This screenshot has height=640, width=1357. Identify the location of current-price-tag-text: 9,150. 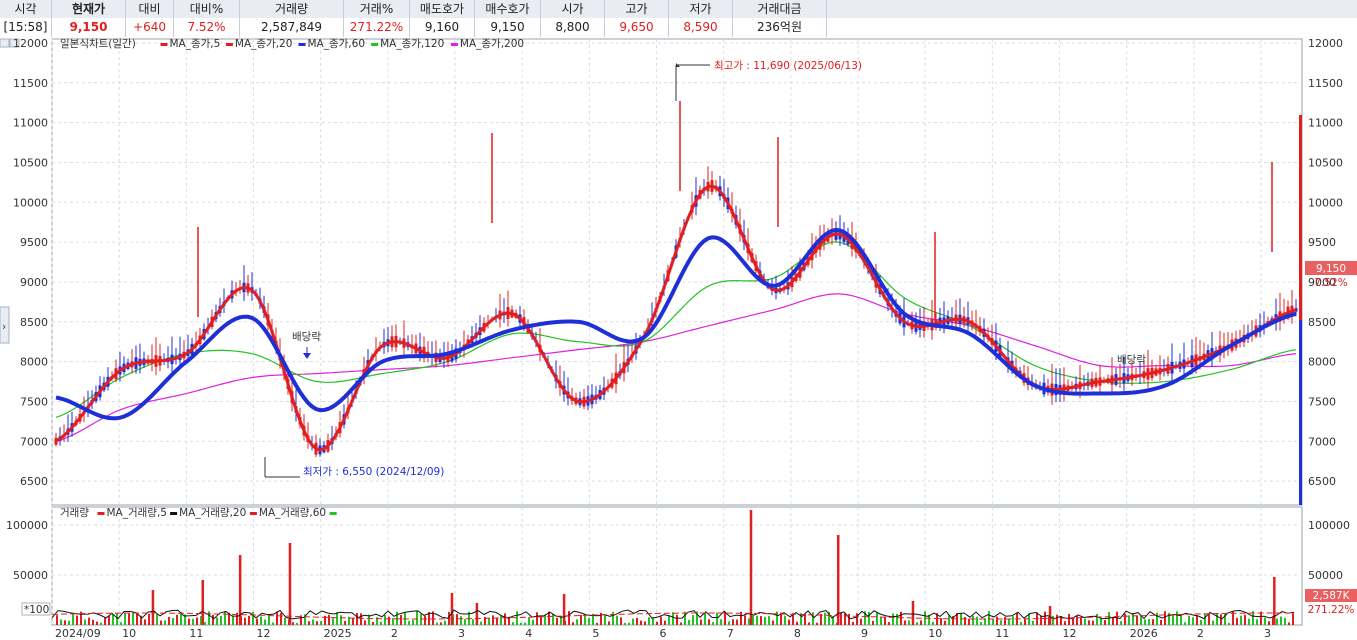
(1331, 269).